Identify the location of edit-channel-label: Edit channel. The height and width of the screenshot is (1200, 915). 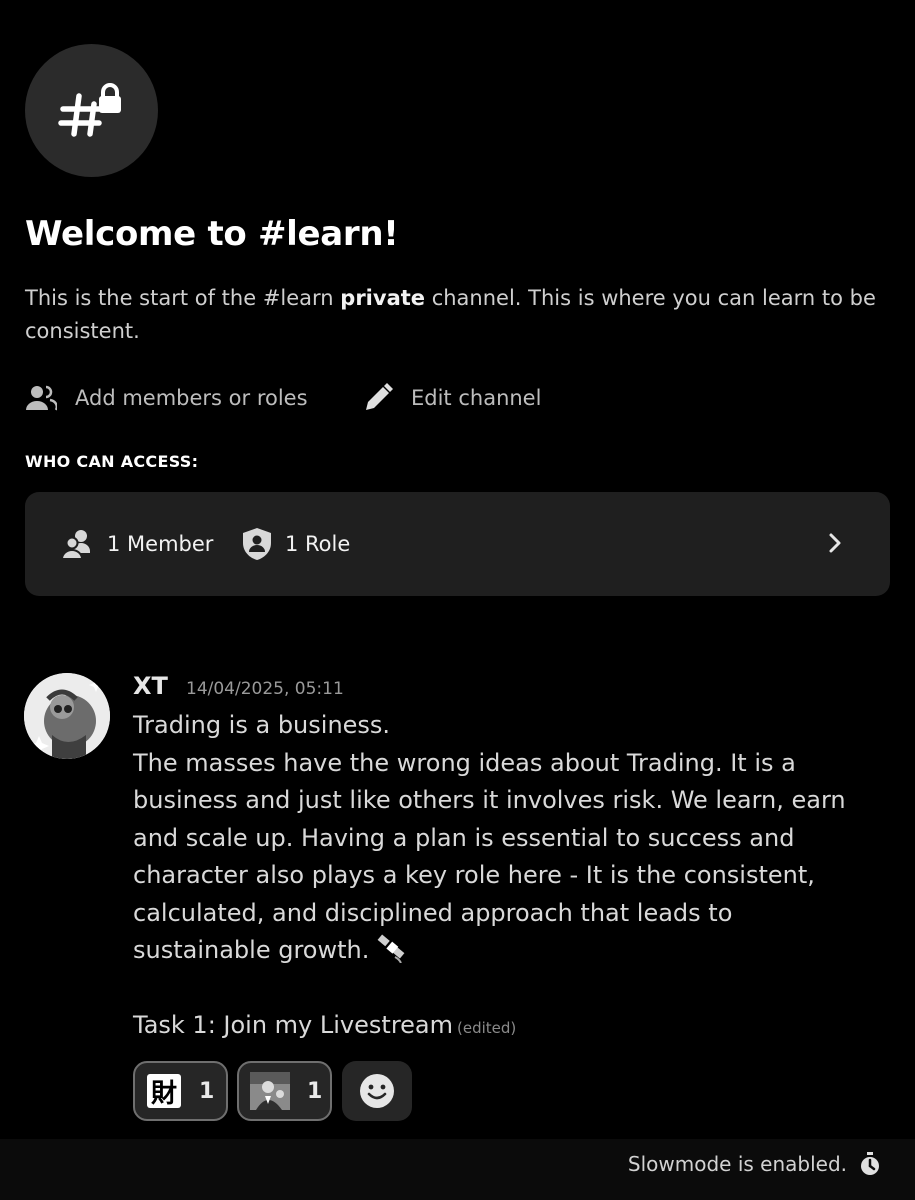
(476, 398).